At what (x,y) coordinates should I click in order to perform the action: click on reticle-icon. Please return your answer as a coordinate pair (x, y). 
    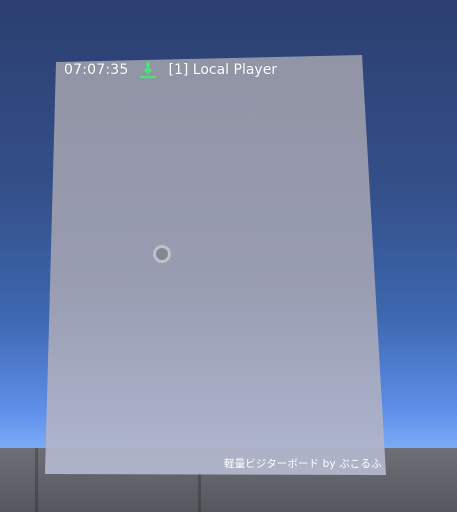
    Looking at the image, I should click on (162, 254).